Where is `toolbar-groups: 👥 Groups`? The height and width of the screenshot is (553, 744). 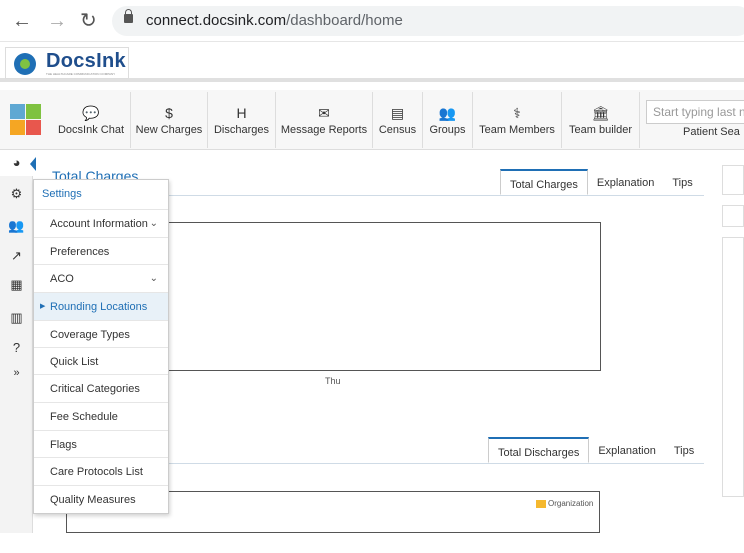
toolbar-groups: 👥 Groups is located at coordinates (448, 120).